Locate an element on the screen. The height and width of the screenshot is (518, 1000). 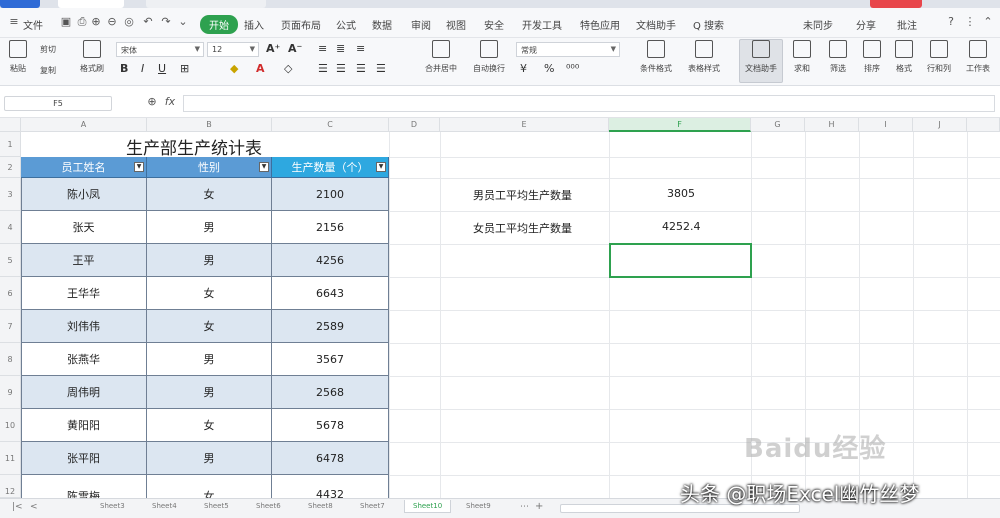
format-button: 格式 is located at coordinates (904, 57).